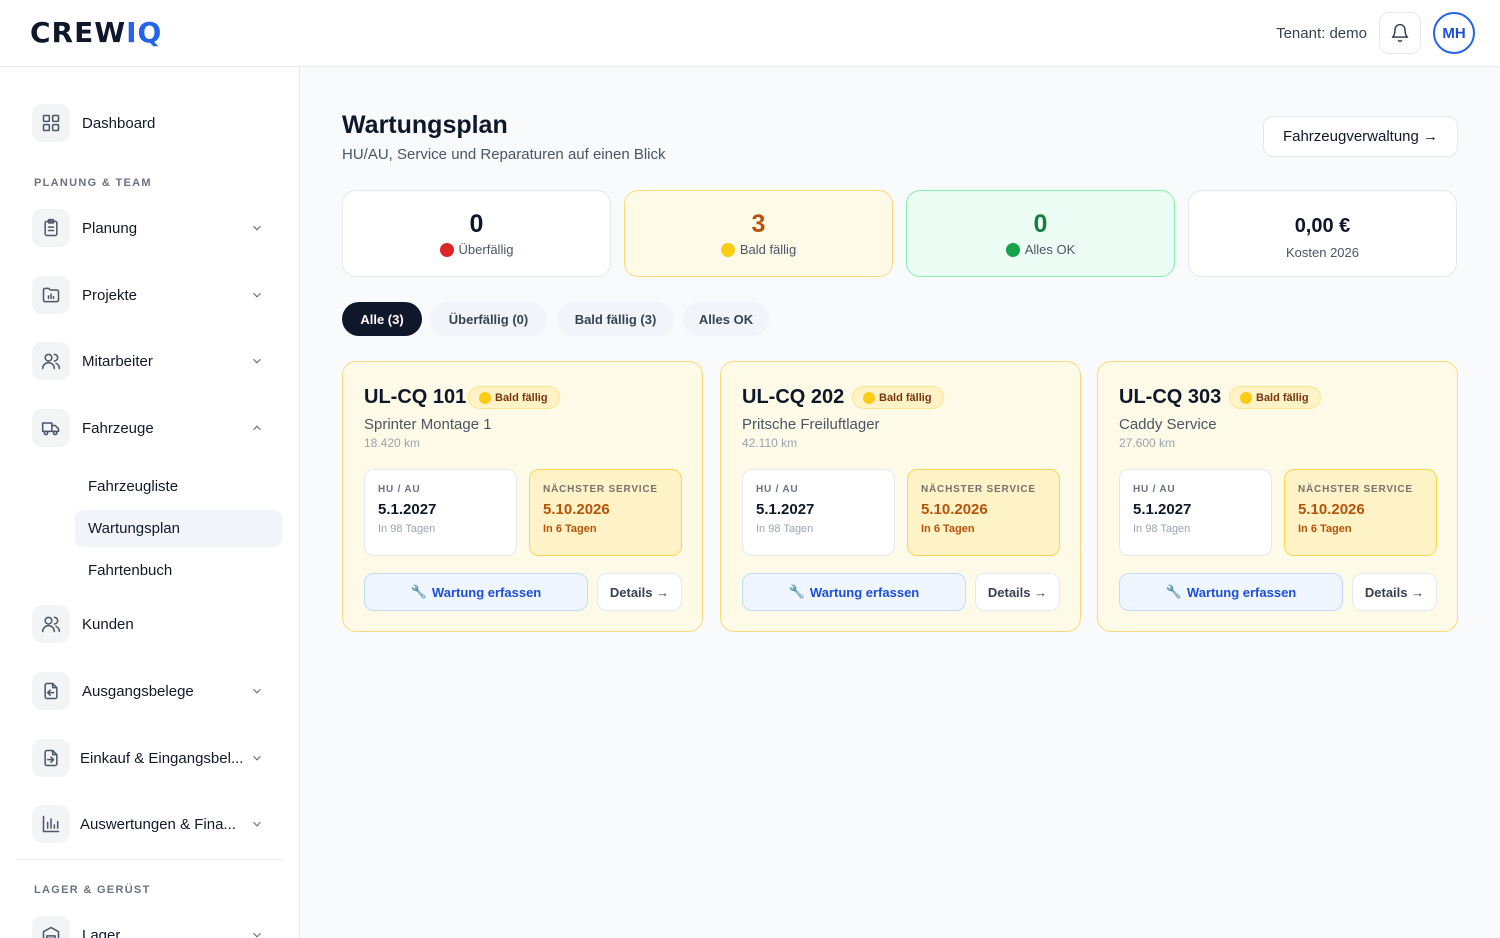 The height and width of the screenshot is (938, 1500). I want to click on sidebar-item-ausgangsbelege: Ausgangsbelege, so click(149, 691).